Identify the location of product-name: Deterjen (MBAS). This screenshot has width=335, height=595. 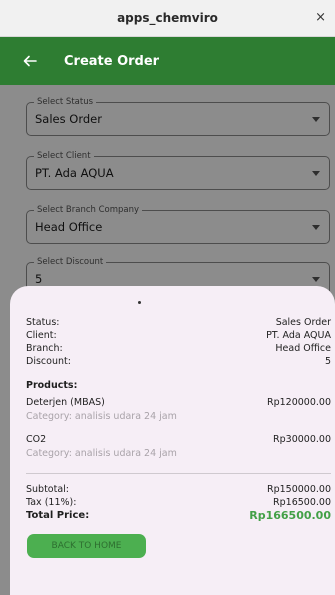
(65, 402).